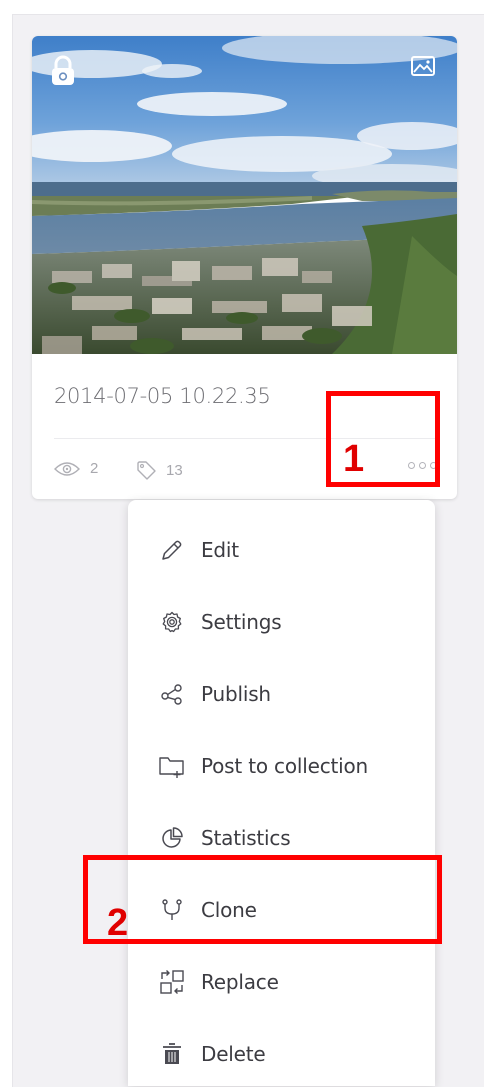 The image size is (484, 1087). Describe the element at coordinates (354, 459) in the screenshot. I see `annotation-number-1: 1` at that location.